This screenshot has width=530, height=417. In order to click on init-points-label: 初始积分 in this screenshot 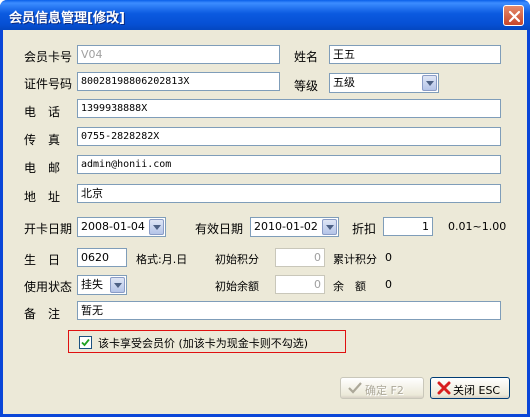, I will do `click(237, 259)`.